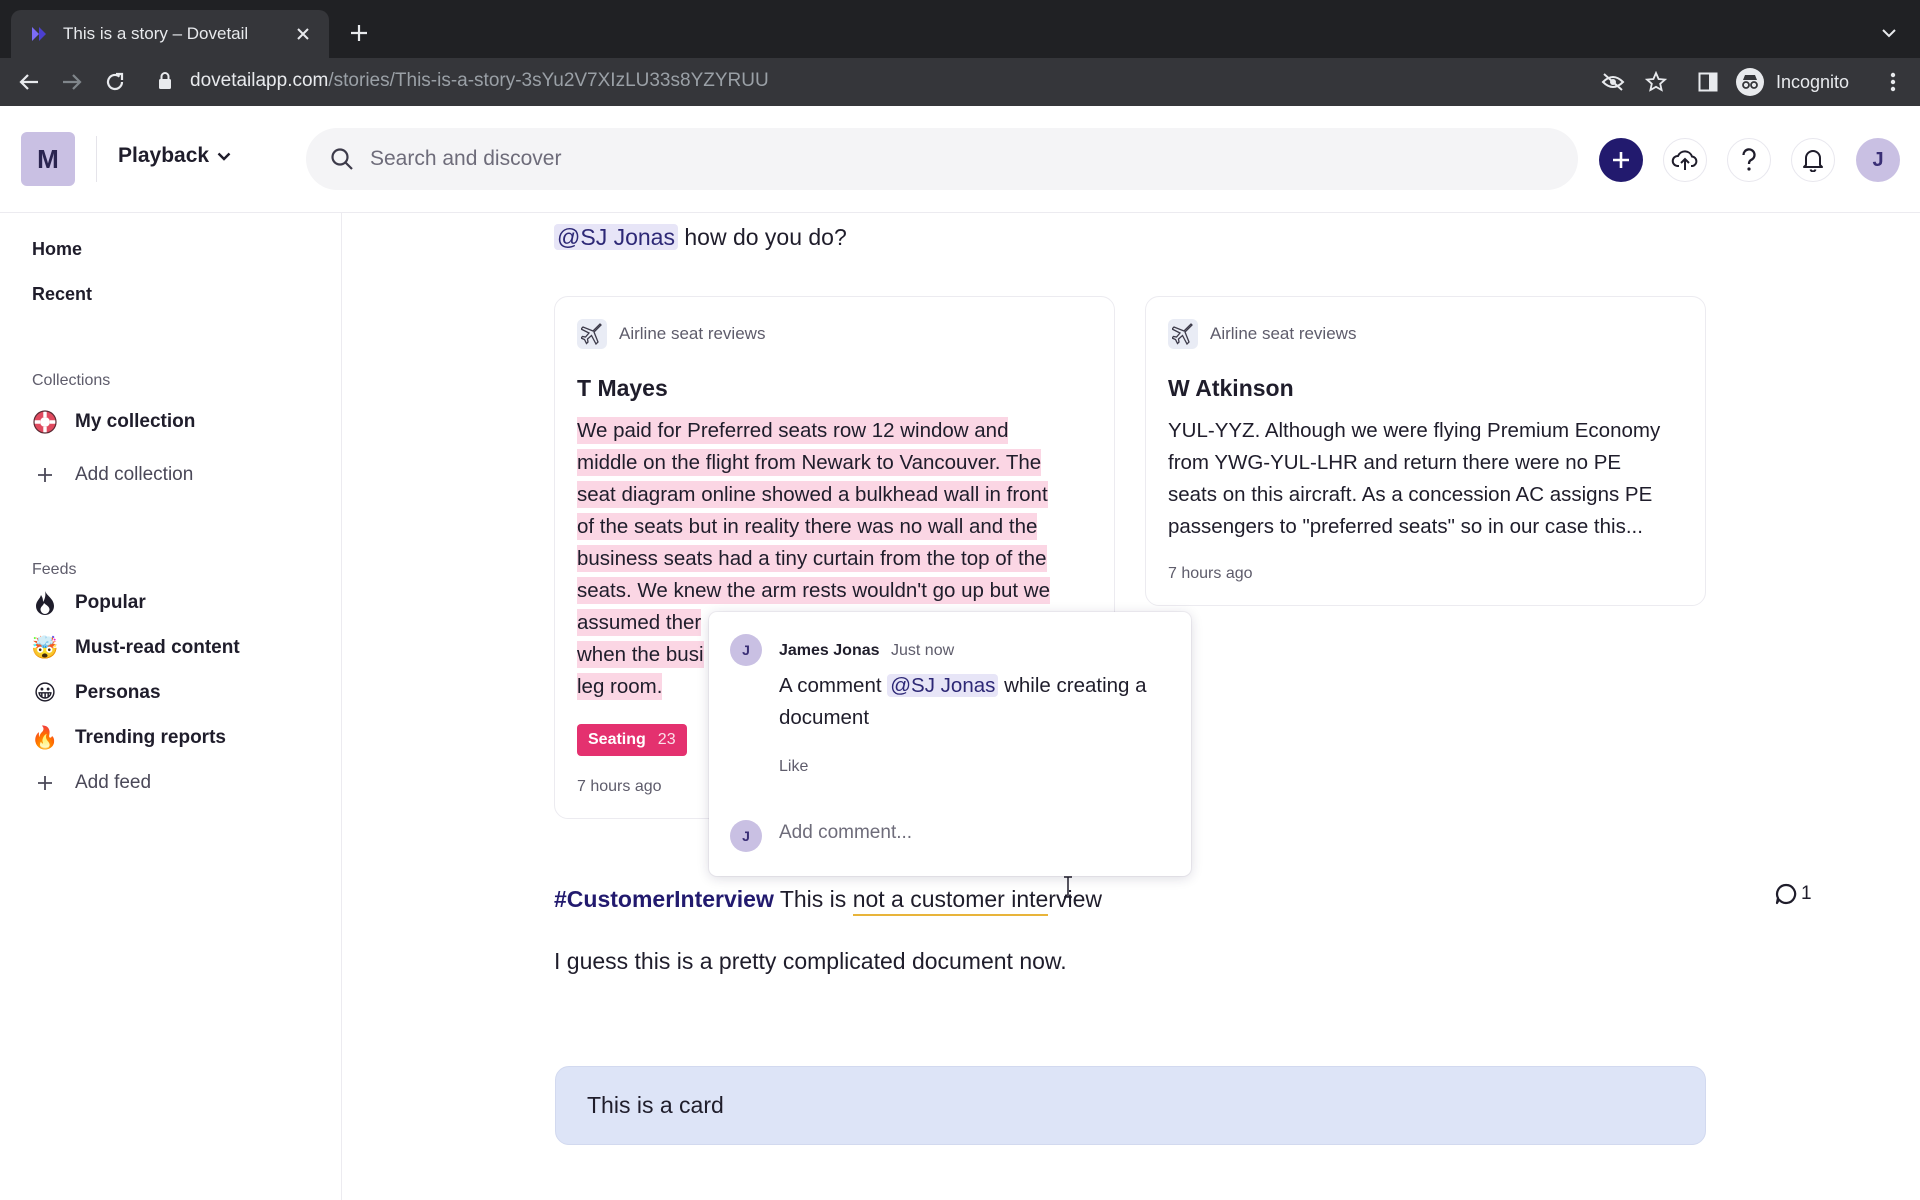 This screenshot has width=1920, height=1200. Describe the element at coordinates (259, 80) in the screenshot. I see `url-domain: dovetailapp.com` at that location.